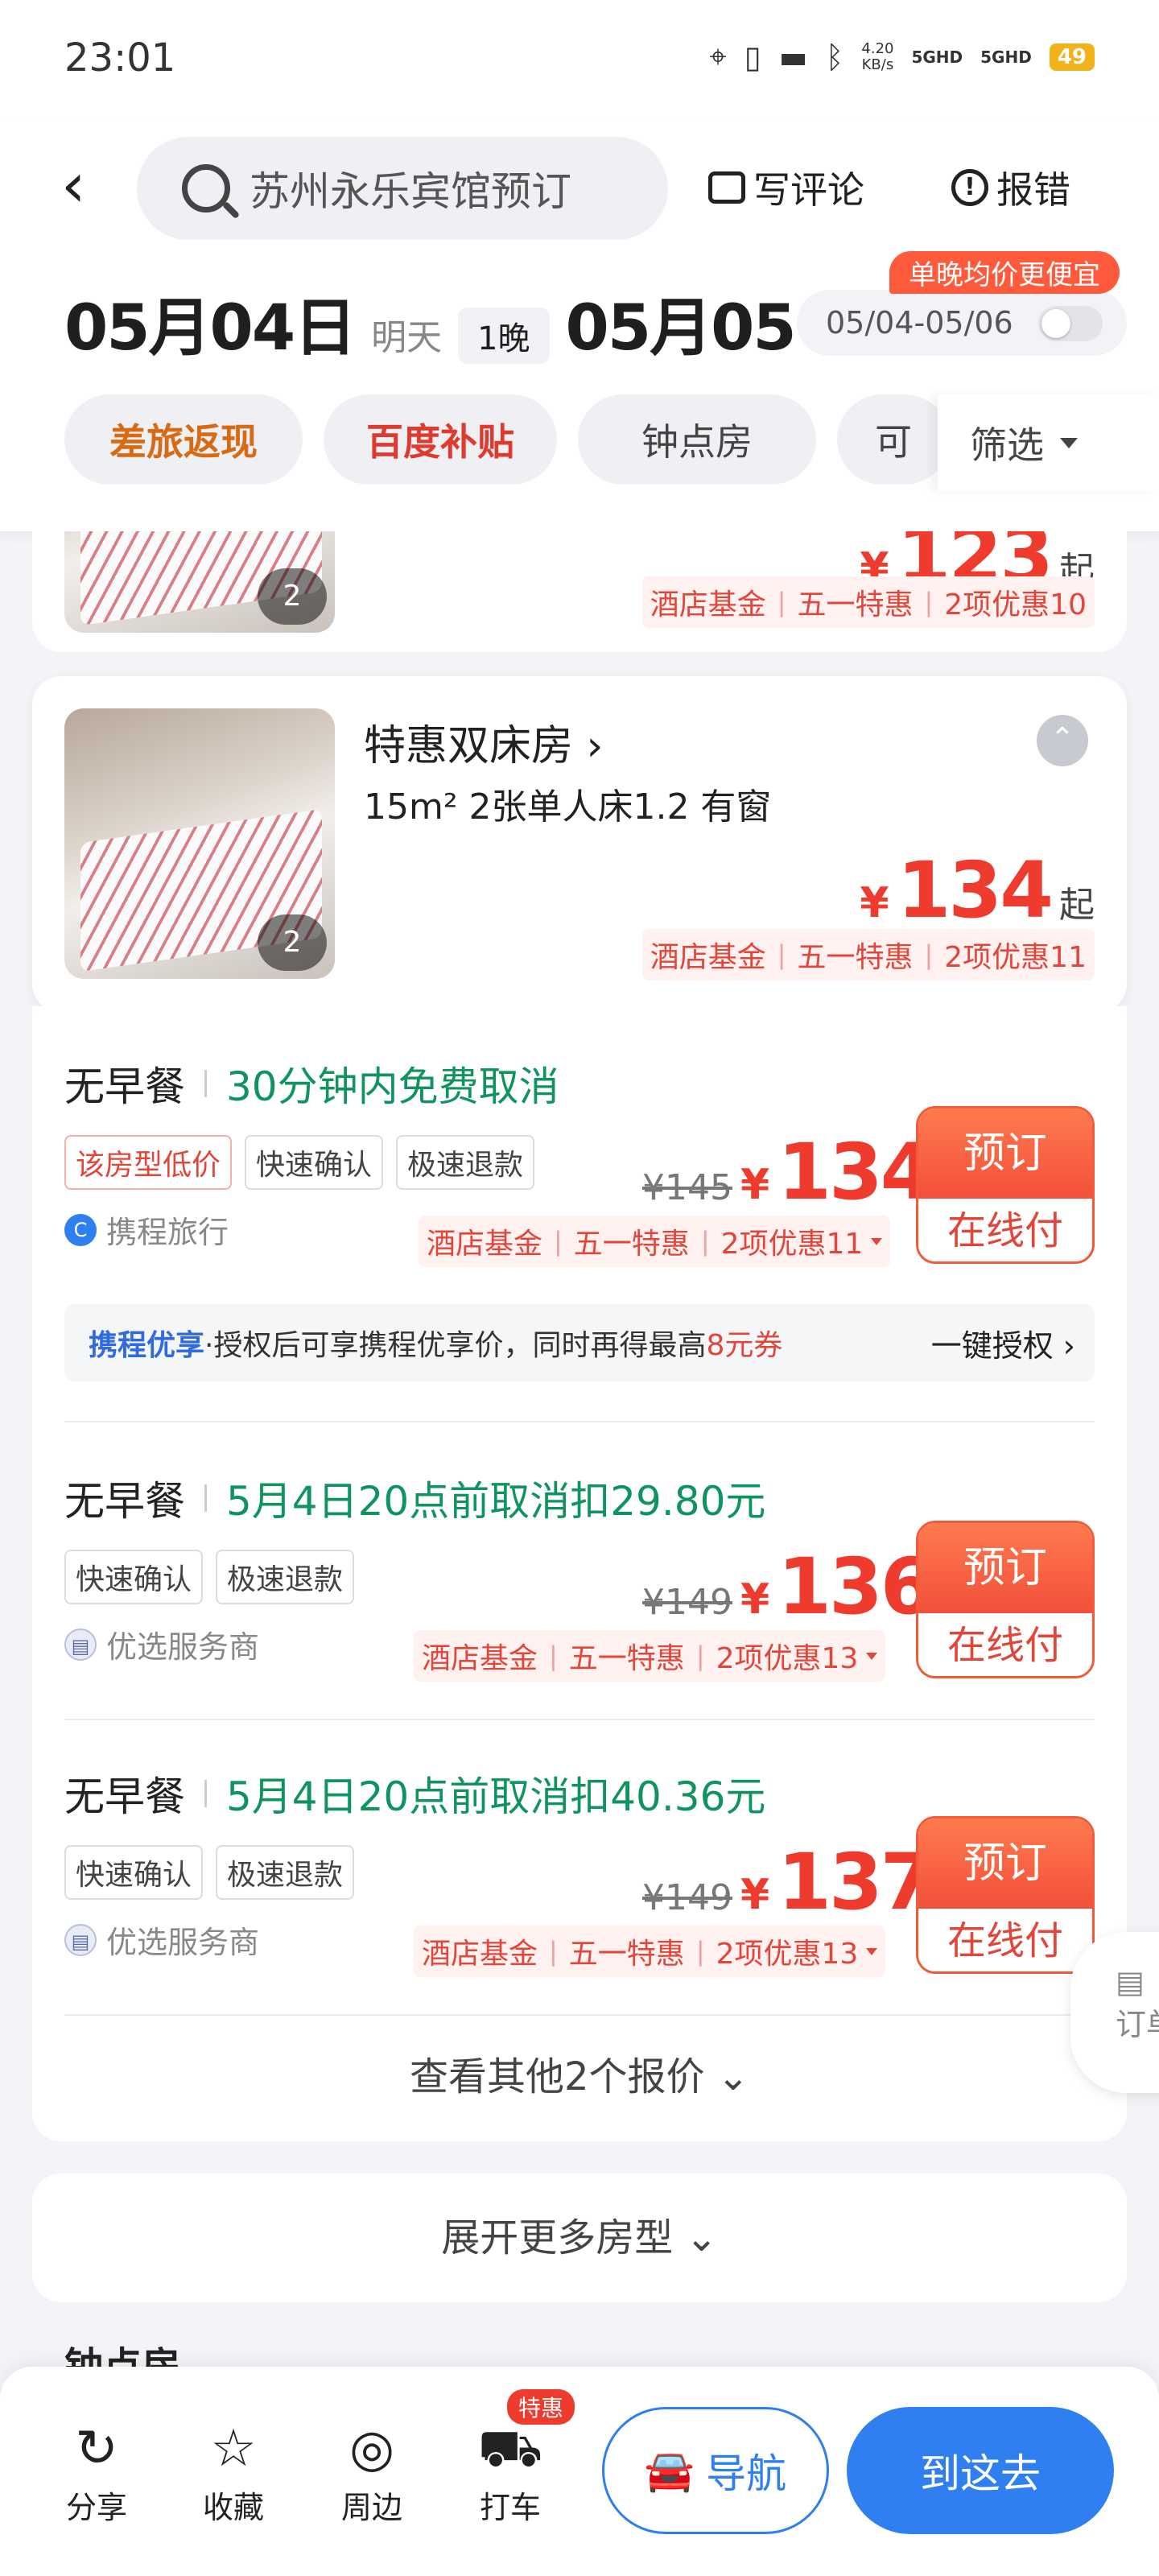  What do you see at coordinates (726, 187) in the screenshot?
I see `comment-icon` at bounding box center [726, 187].